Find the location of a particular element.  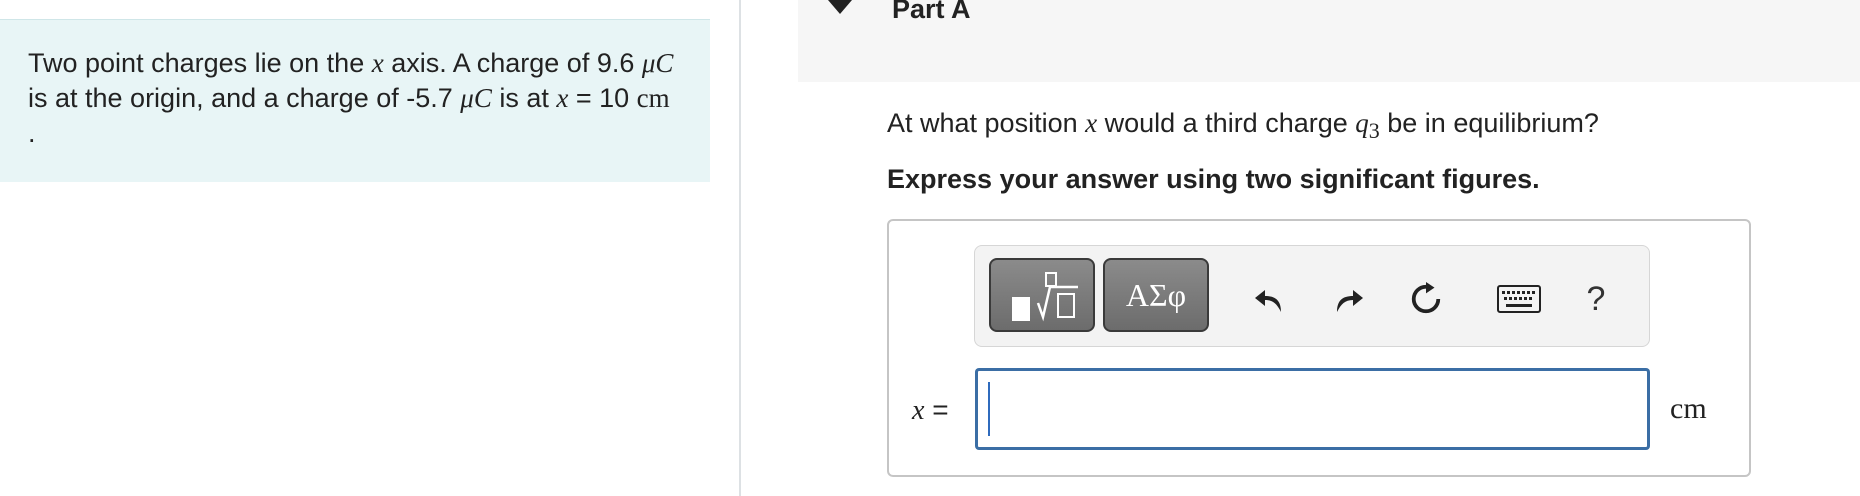

symbols-button: ΑΣφ is located at coordinates (1156, 295).